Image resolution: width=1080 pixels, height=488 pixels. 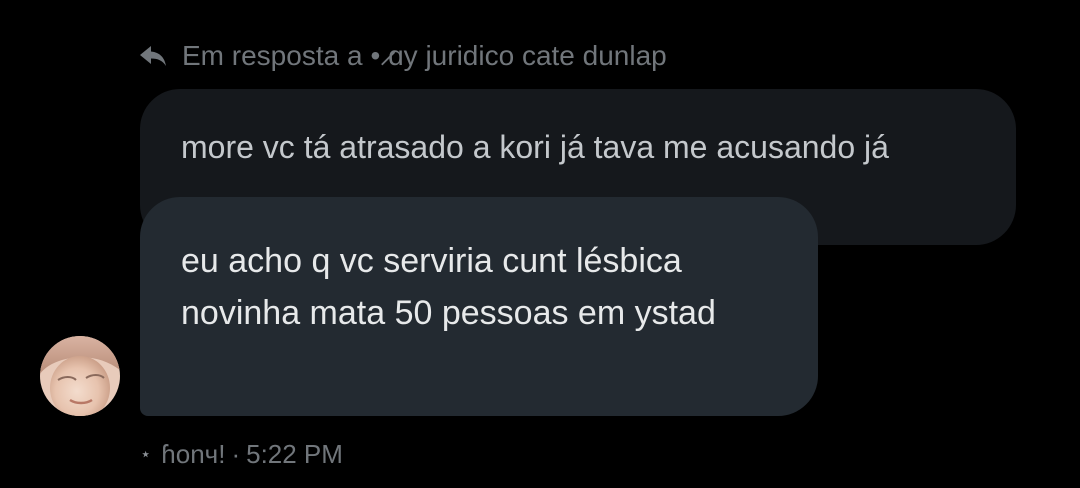 I want to click on message-time: 5:22 PM, so click(x=294, y=453).